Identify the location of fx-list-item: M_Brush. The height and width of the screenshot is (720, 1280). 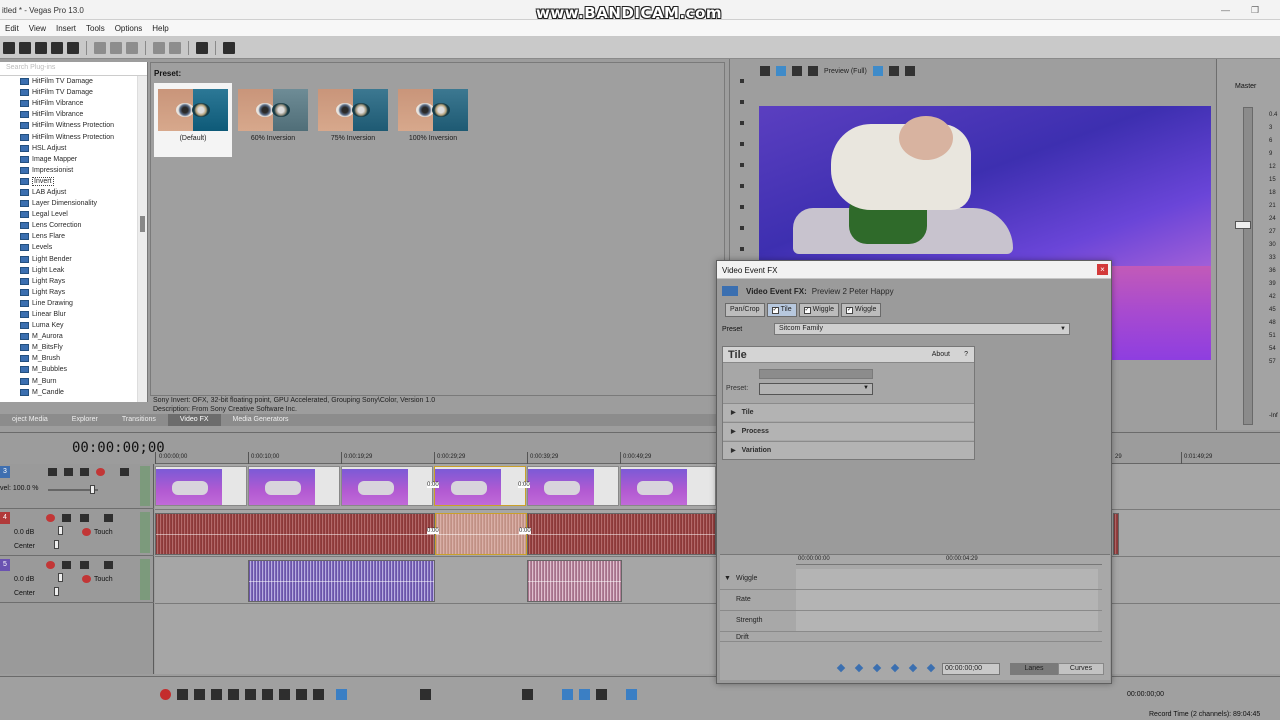
(73, 358).